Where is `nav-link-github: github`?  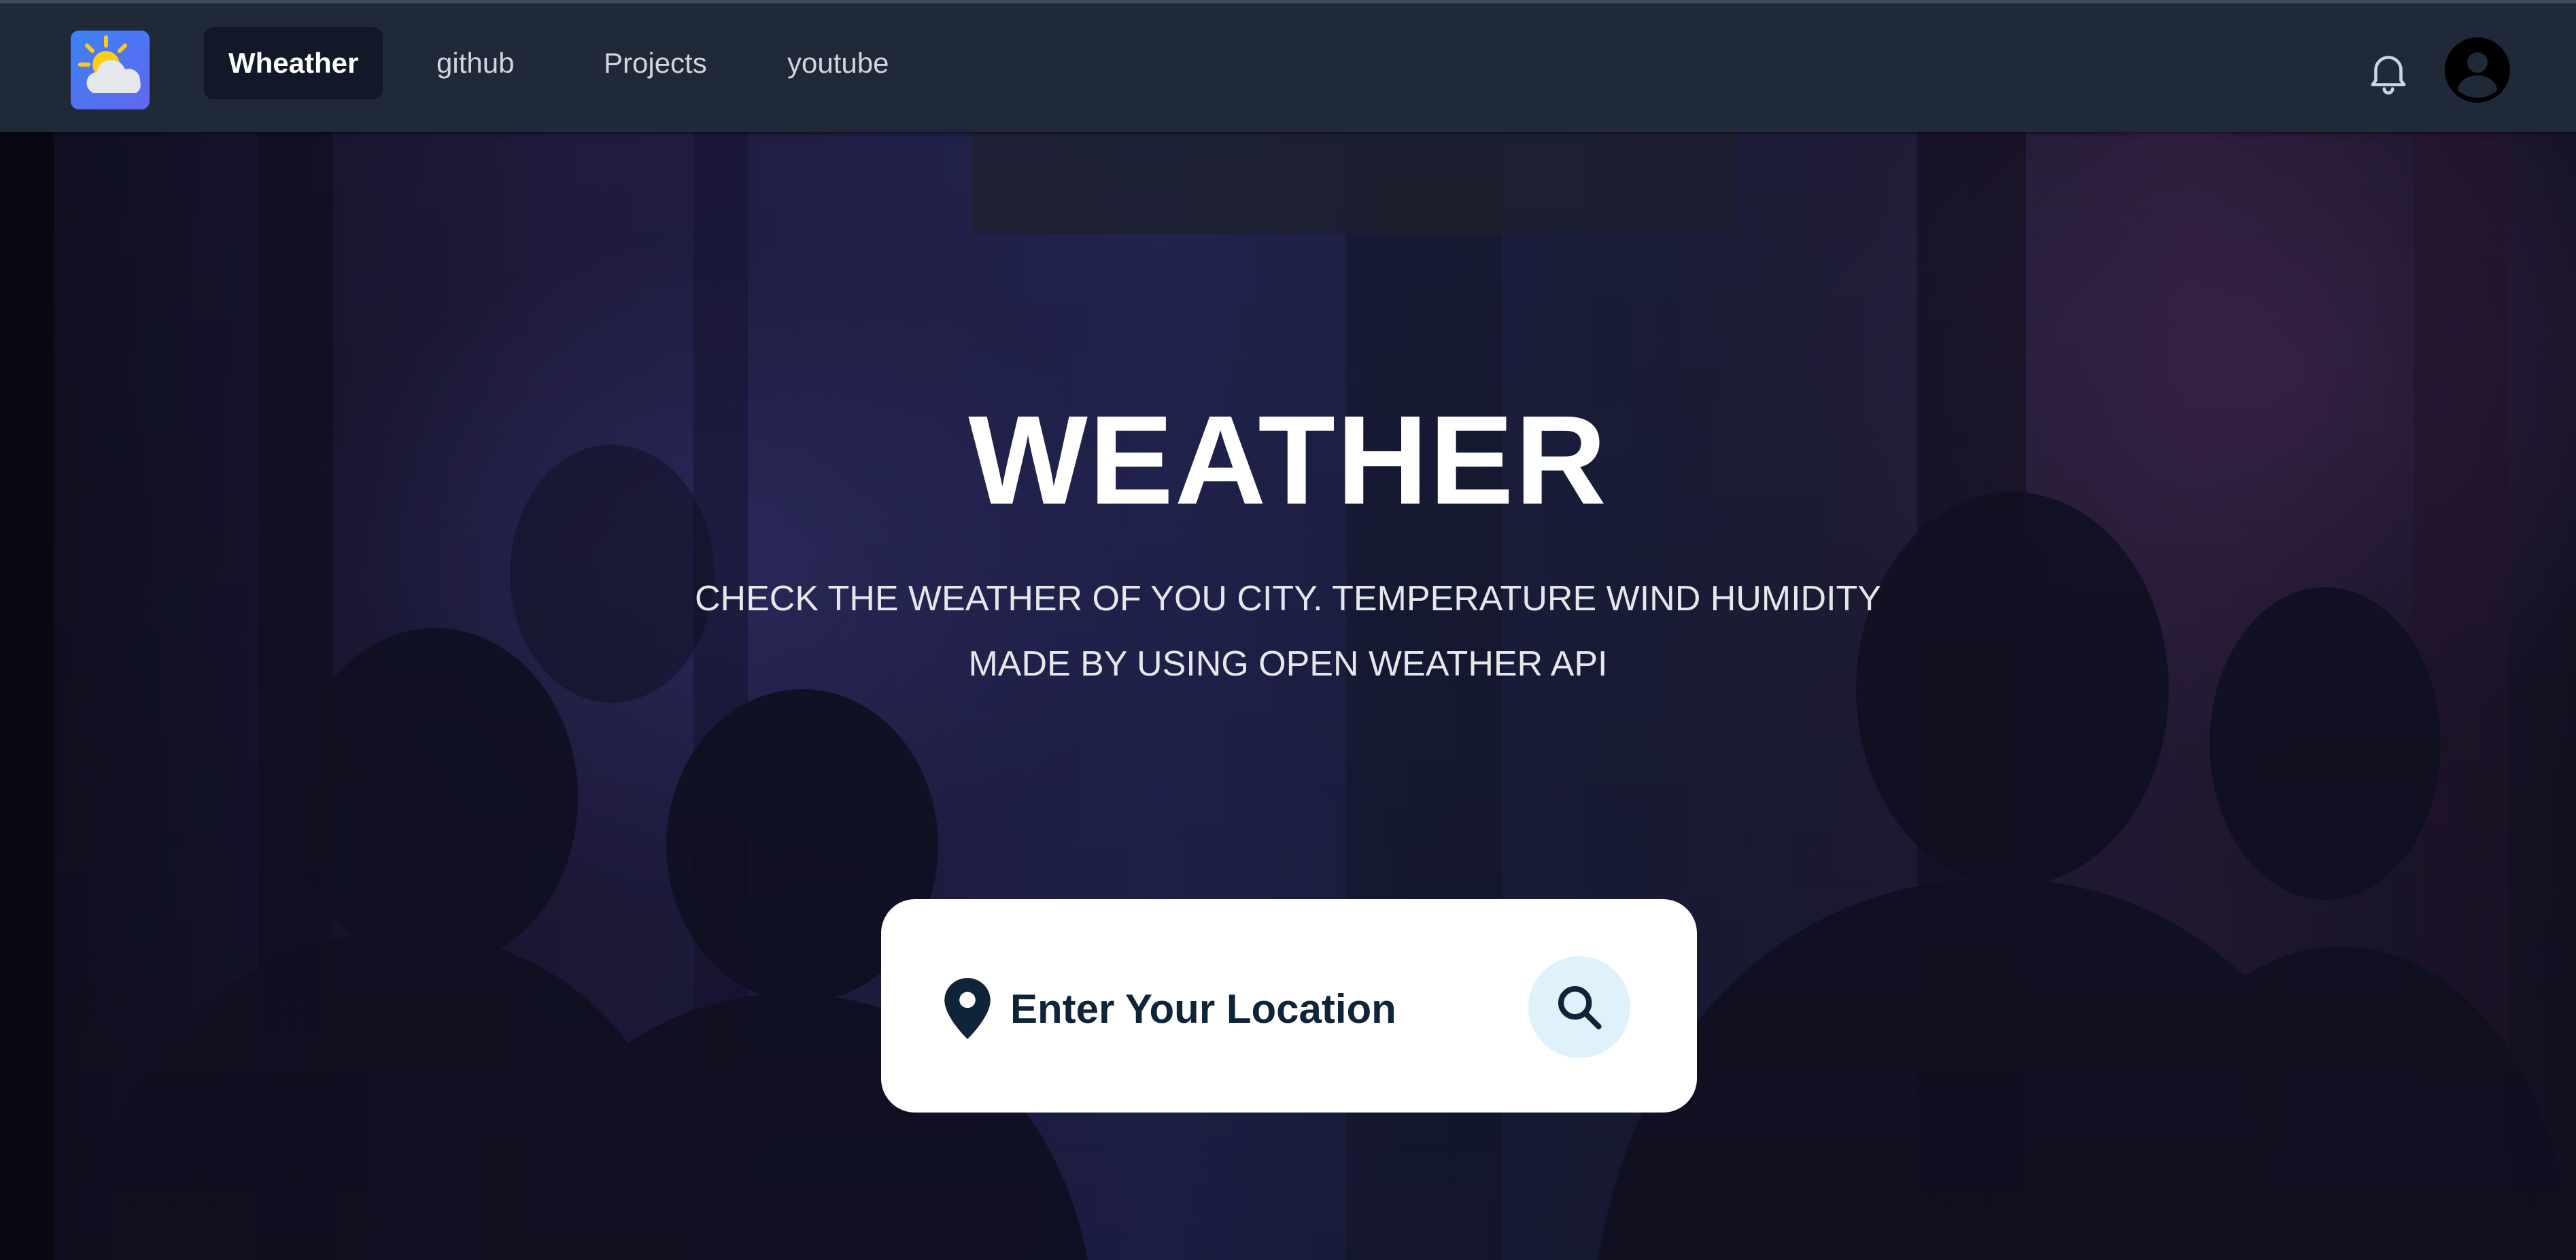
nav-link-github: github is located at coordinates (475, 63).